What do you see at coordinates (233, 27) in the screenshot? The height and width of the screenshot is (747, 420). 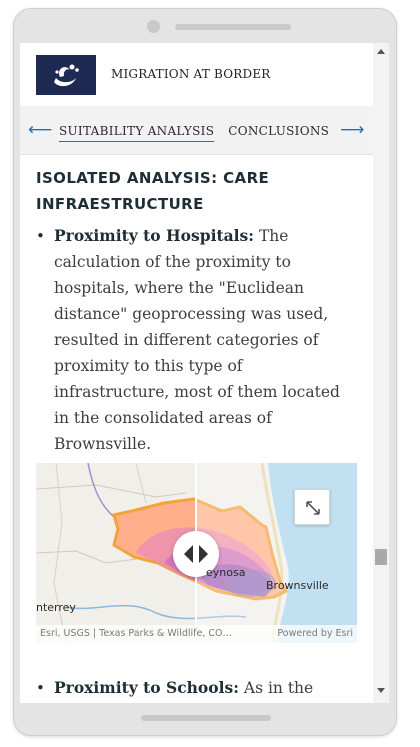 I see `speaker-grille` at bounding box center [233, 27].